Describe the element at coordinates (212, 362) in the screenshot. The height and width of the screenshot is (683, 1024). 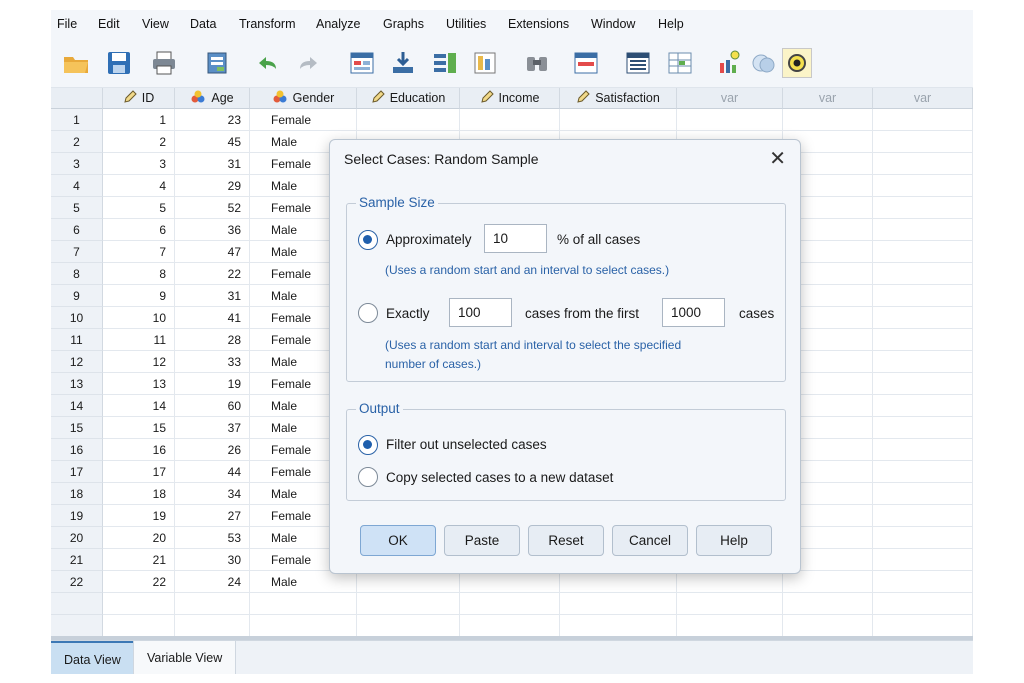
I see `table-cell: 33` at that location.